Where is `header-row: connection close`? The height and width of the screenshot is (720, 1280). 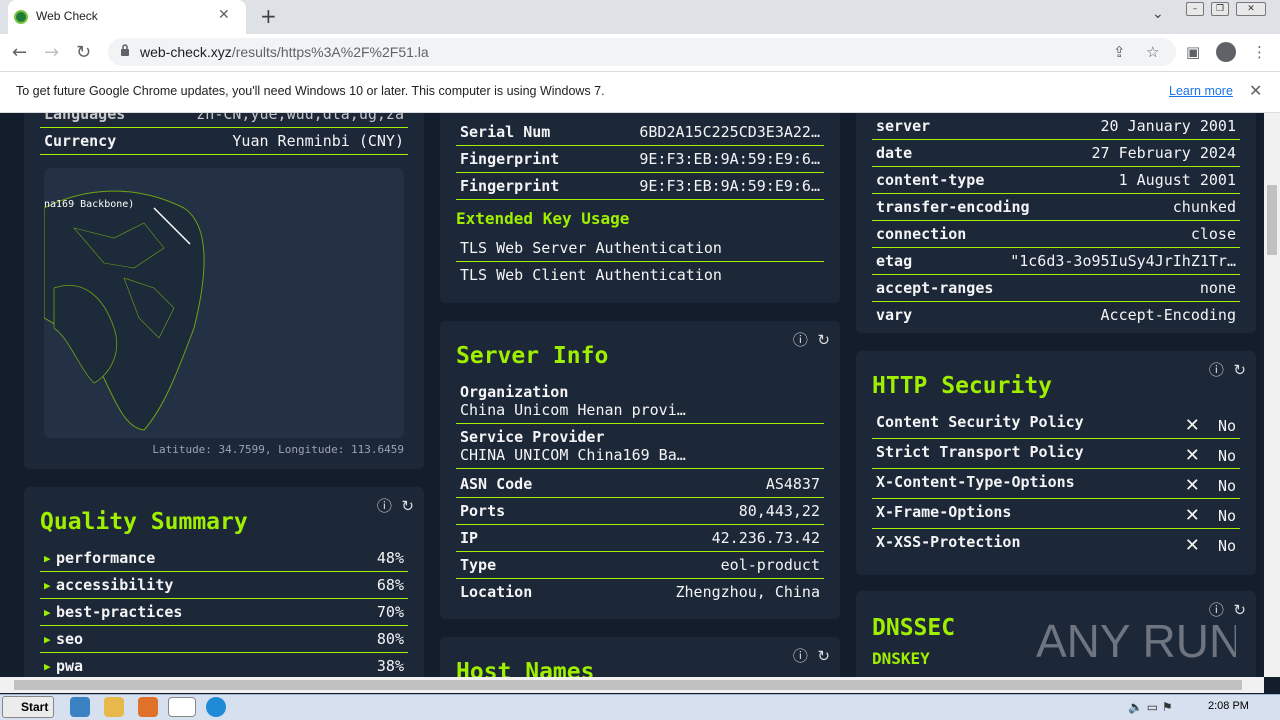 header-row: connection close is located at coordinates (1056, 234).